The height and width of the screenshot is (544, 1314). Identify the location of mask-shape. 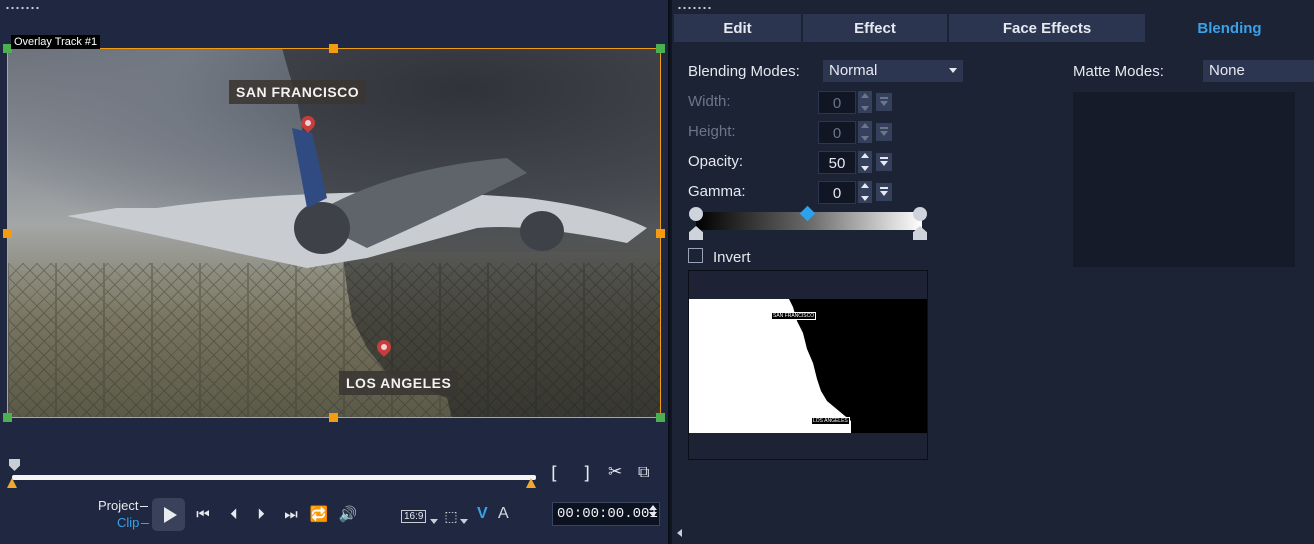
(770, 366).